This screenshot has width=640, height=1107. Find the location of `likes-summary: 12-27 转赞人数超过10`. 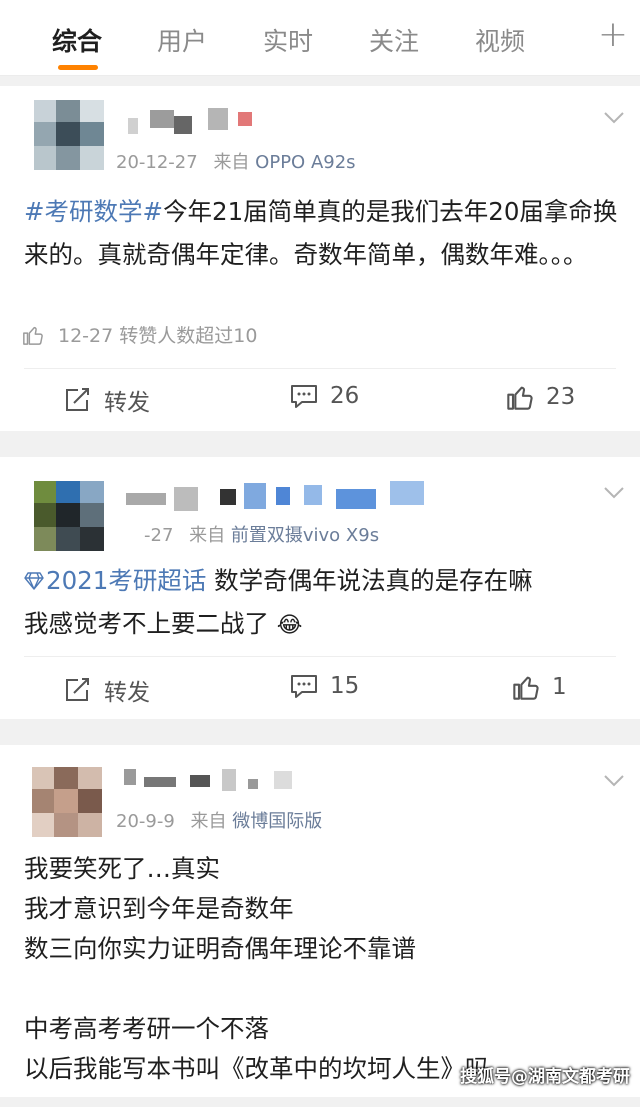

likes-summary: 12-27 转赞人数超过10 is located at coordinates (139, 334).